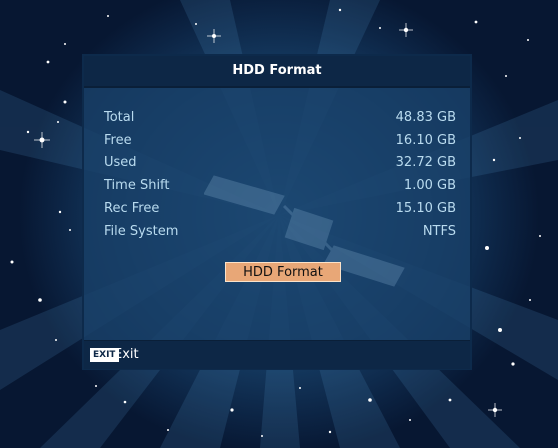 This screenshot has width=558, height=448. I want to click on info-row-time-shift: Time Shift 1.00 GB, so click(280, 188).